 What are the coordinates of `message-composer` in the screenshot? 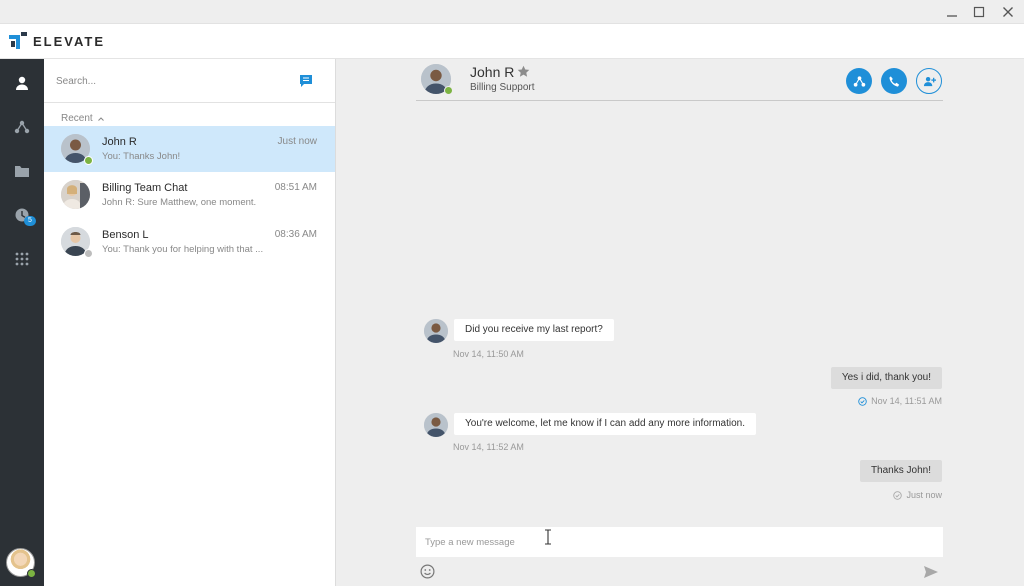 It's located at (679, 542).